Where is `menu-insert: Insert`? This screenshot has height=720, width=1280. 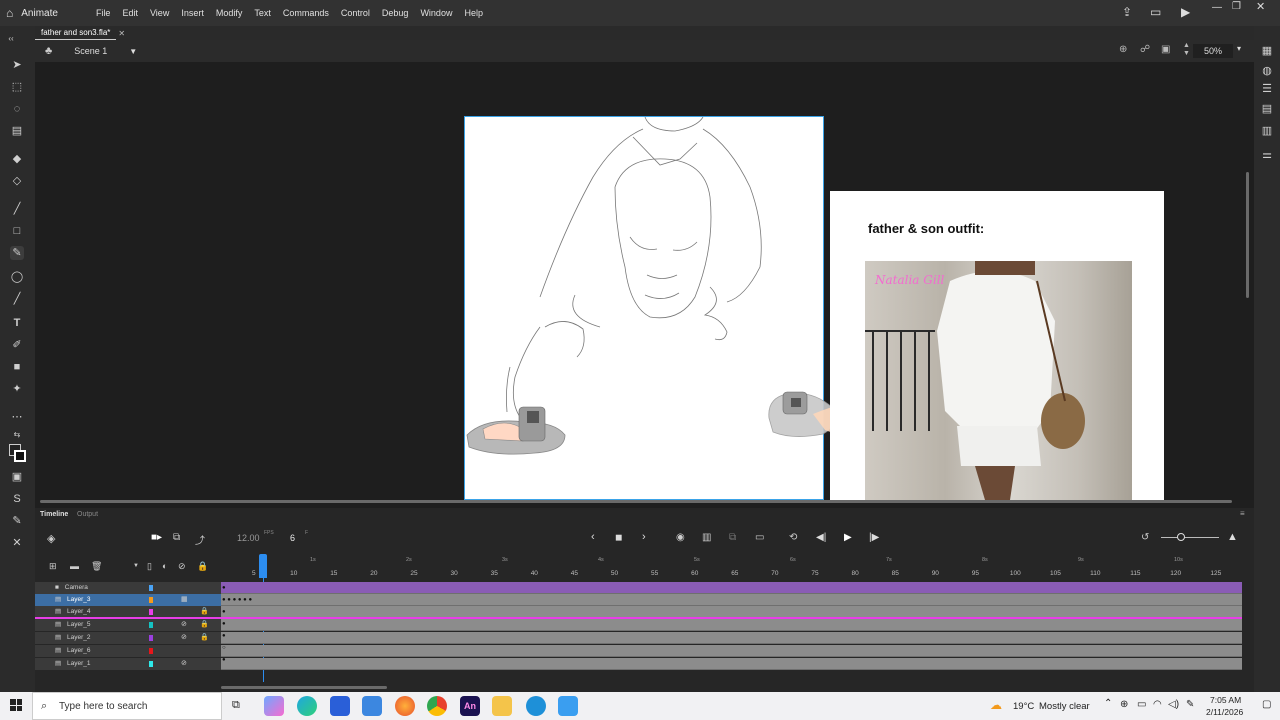 menu-insert: Insert is located at coordinates (192, 13).